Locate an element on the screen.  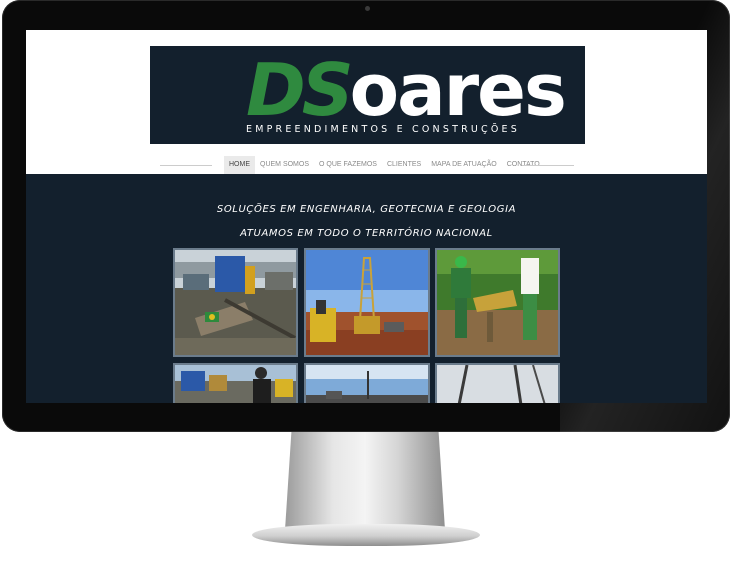
photo-field-workers is located at coordinates (497, 302).